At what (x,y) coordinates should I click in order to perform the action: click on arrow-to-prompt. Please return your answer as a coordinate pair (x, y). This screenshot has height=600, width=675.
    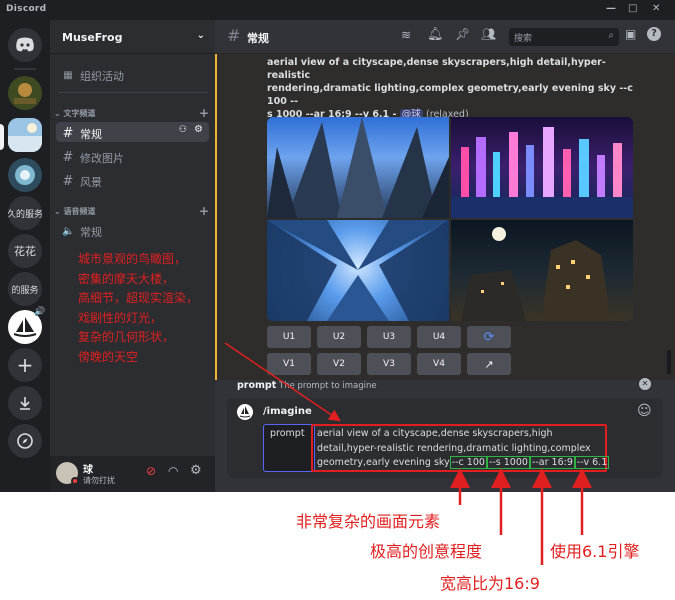
    Looking at the image, I should click on (282, 382).